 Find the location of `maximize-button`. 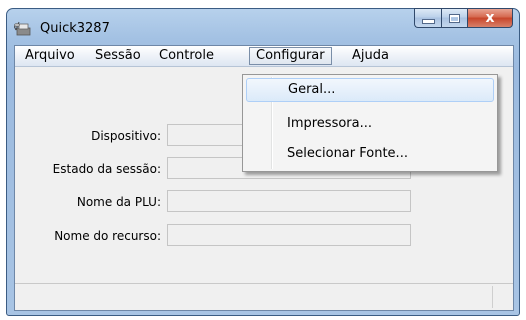

maximize-button is located at coordinates (454, 18).